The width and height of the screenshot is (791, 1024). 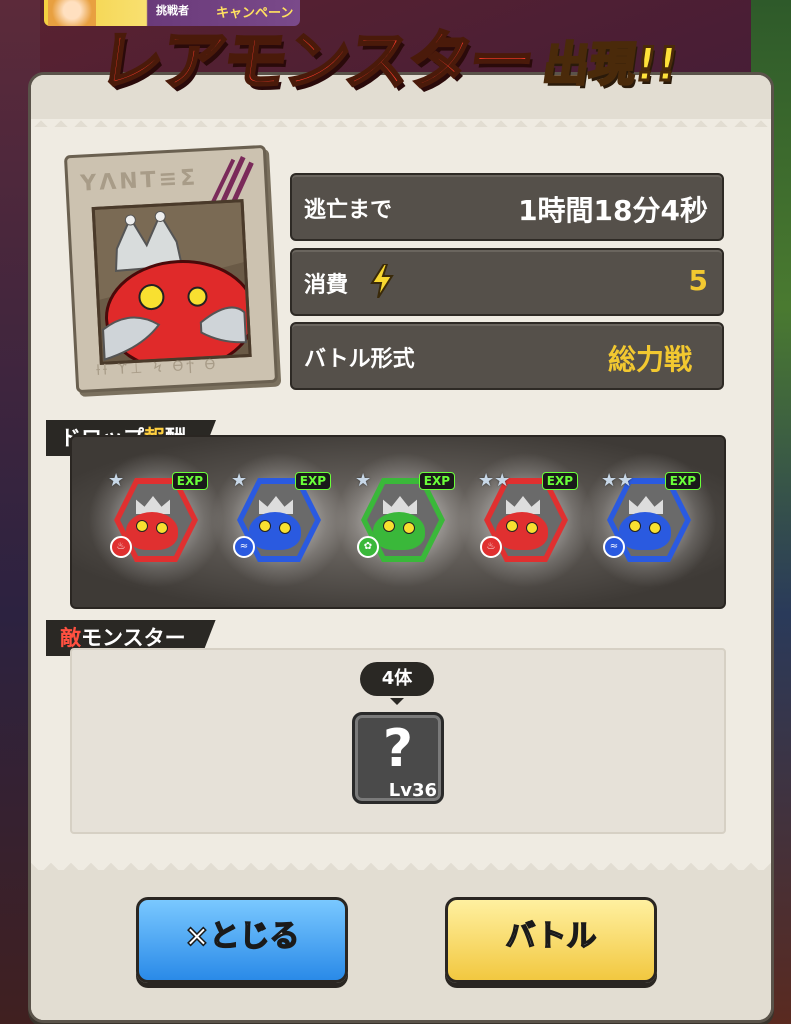 I want to click on title-main: レアモンスター, so click(x=315, y=62).